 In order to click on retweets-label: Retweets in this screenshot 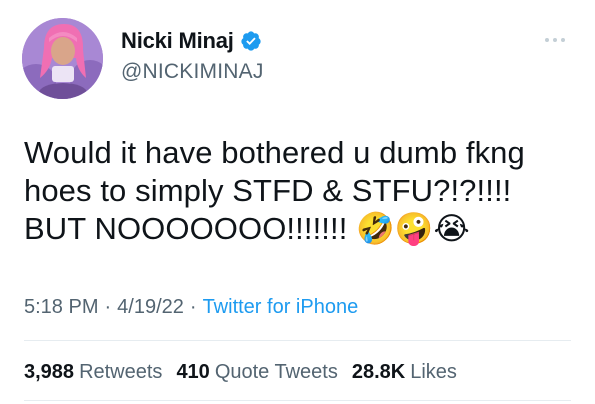, I will do `click(121, 372)`.